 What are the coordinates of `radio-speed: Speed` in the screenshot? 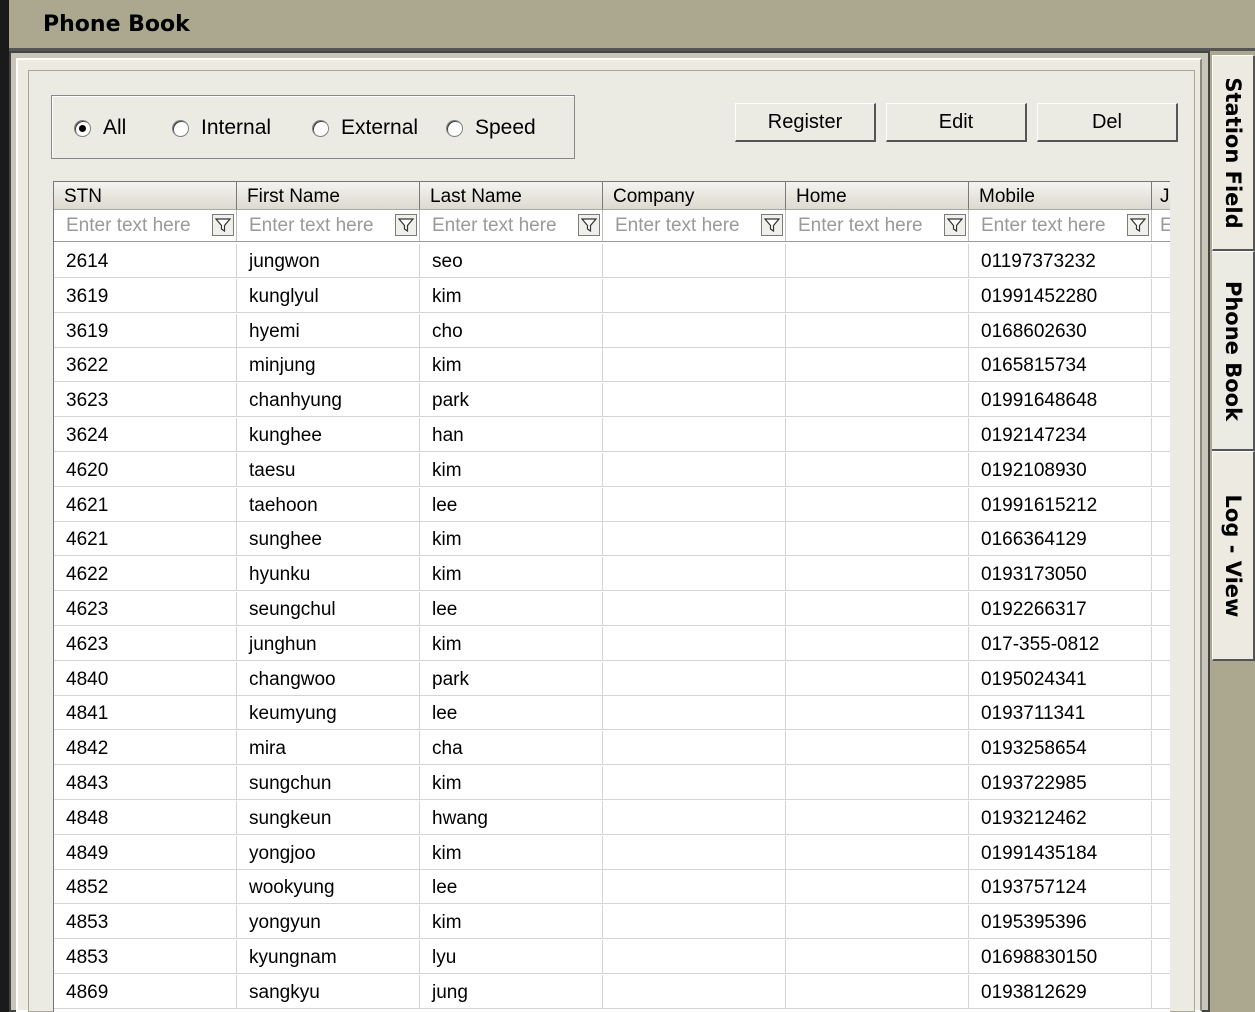 It's located at (491, 128).